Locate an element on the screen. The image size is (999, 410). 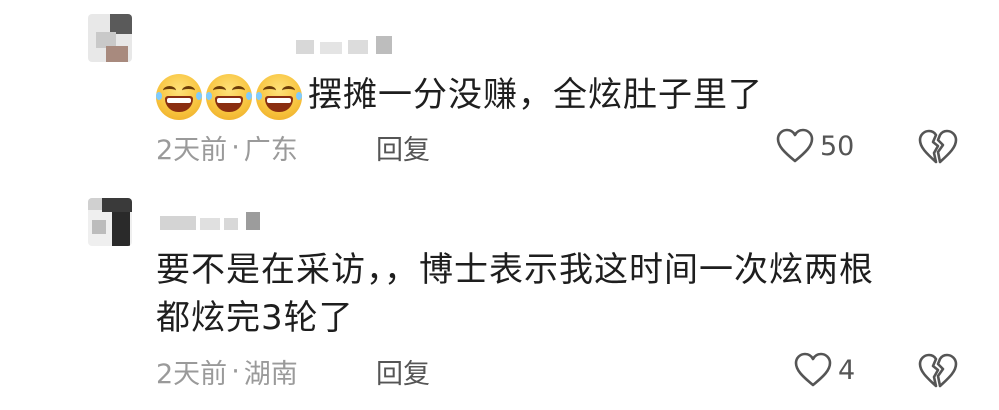
comment-text-body: 摆摊一分没赚，全炫肚子里了 is located at coordinates (535, 95).